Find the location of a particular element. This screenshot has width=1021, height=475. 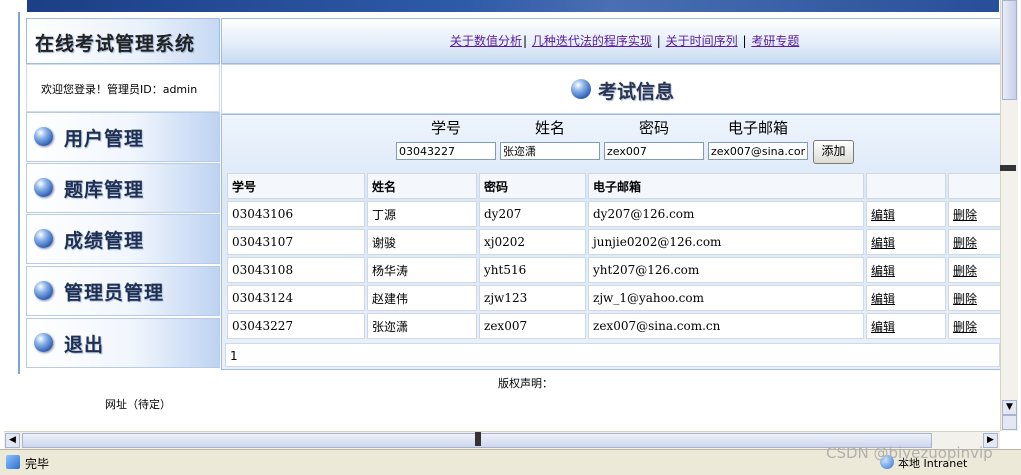

column-header-edit is located at coordinates (906, 186).